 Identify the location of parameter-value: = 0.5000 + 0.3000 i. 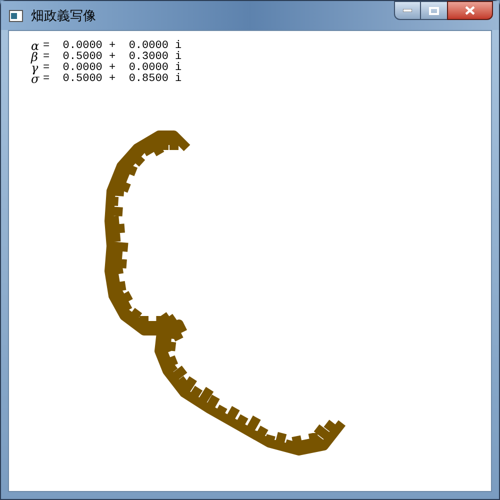
(112, 57).